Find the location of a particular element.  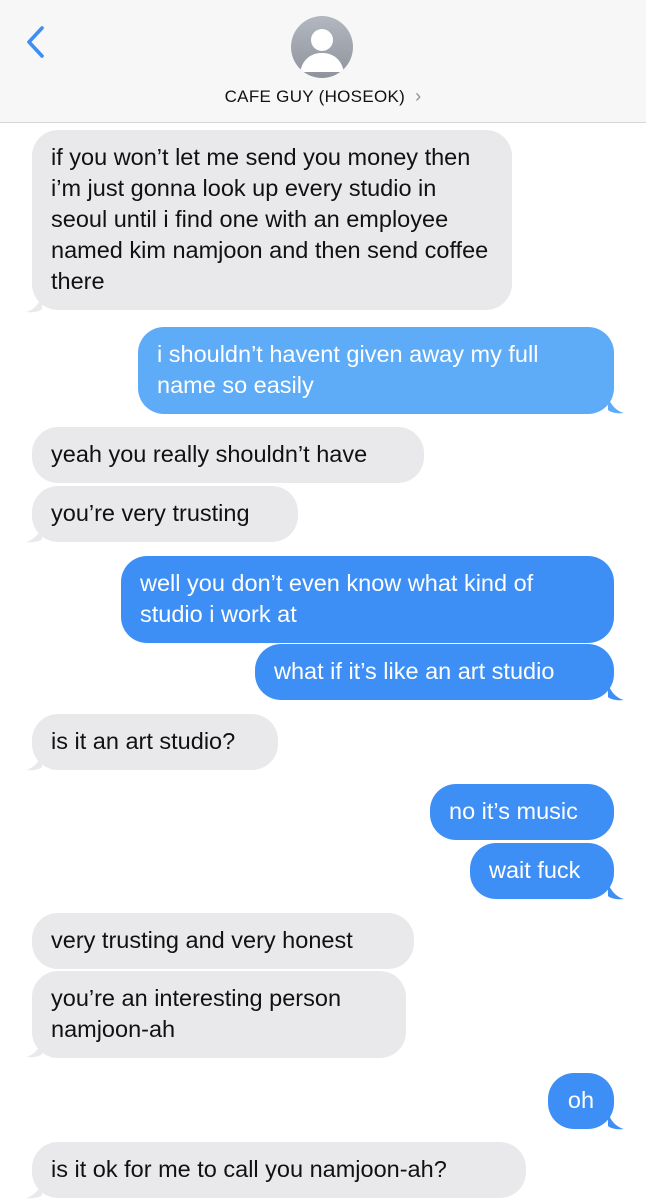

message-text: is it an art studio? is located at coordinates (143, 741).